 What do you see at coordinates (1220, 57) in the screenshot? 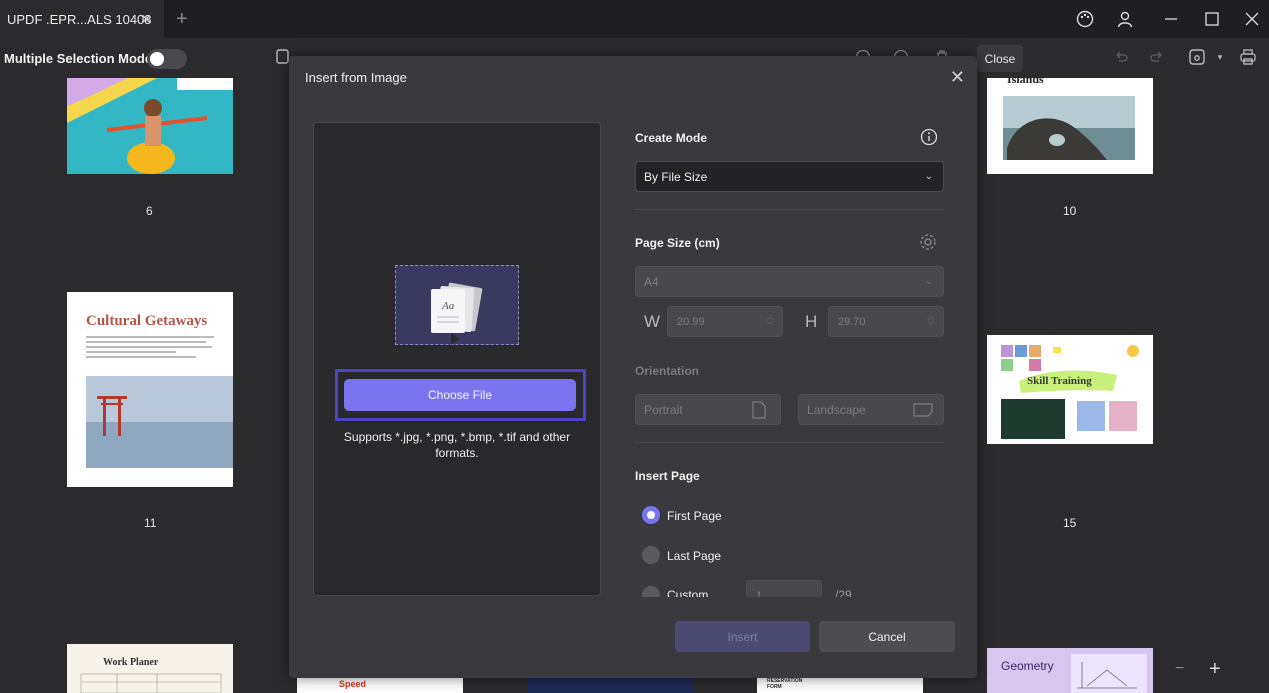
I see `save-dropdown-icon: ▾` at bounding box center [1220, 57].